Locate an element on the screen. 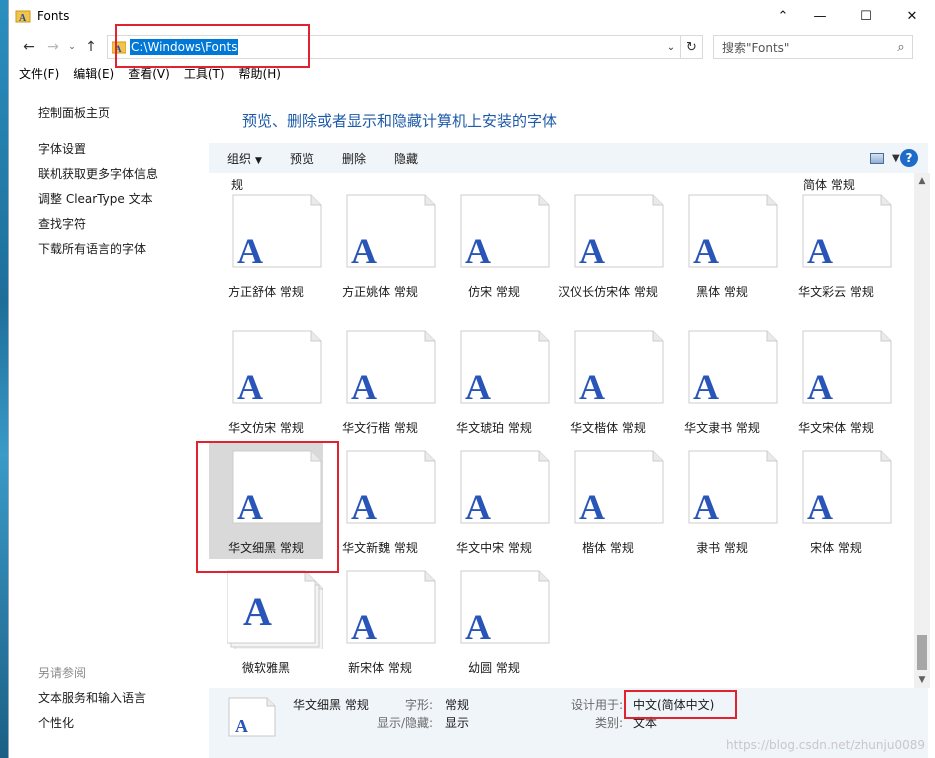 The height and width of the screenshot is (758, 935). control-panel-home-link: 控制面板主页 is located at coordinates (74, 112).